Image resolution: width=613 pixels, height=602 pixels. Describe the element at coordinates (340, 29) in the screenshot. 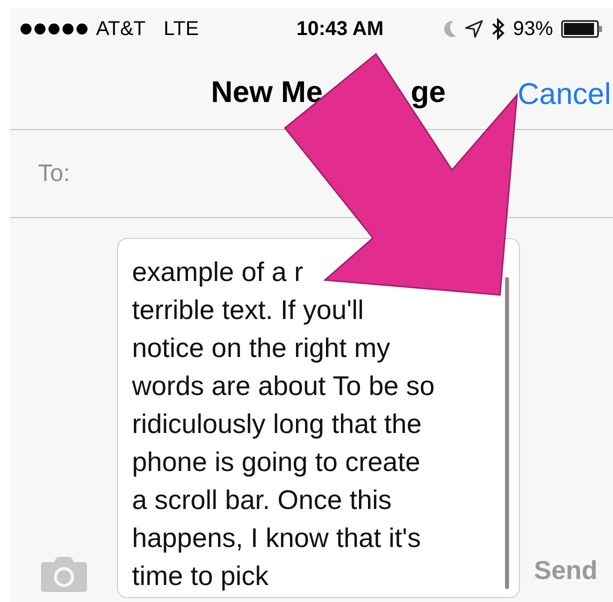

I see `clock-time: 10:43 AM` at that location.